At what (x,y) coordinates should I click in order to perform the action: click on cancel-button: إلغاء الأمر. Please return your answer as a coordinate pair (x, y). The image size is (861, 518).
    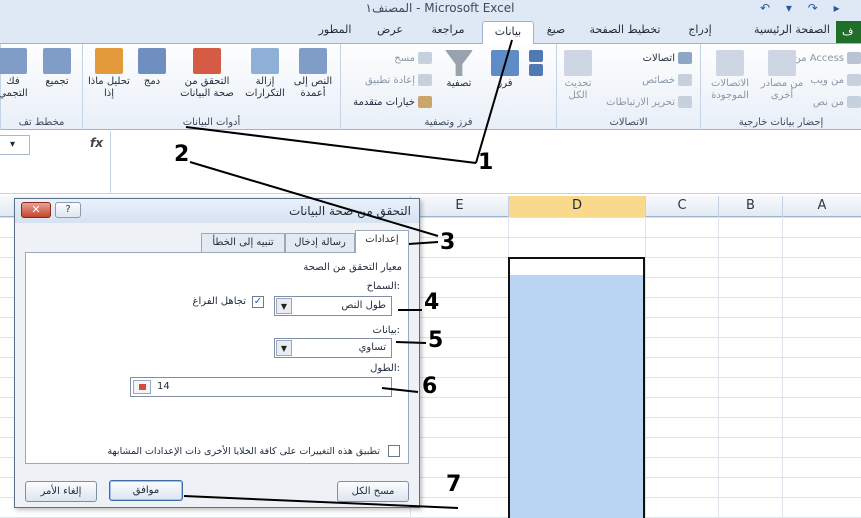
    Looking at the image, I should click on (61, 491).